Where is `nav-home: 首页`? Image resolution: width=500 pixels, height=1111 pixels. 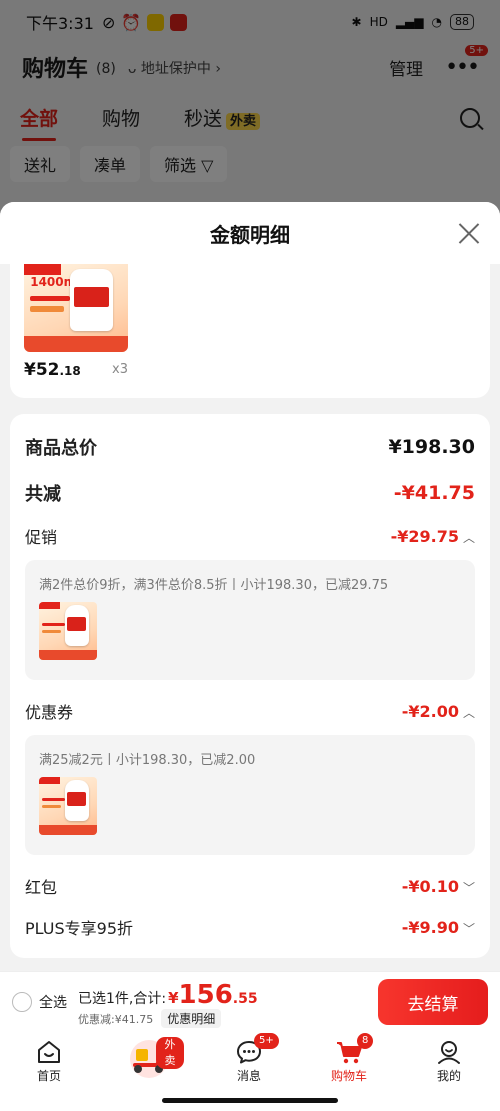 nav-home: 首页 is located at coordinates (49, 1060).